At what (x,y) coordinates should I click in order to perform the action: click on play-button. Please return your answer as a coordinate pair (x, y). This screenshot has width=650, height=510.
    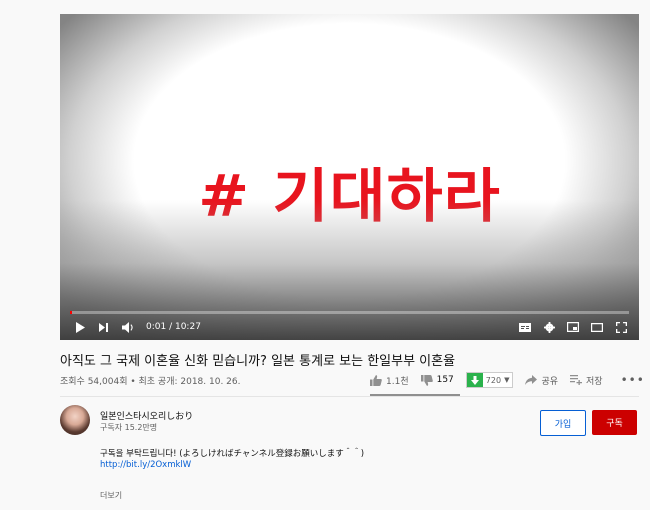
    Looking at the image, I should click on (80, 327).